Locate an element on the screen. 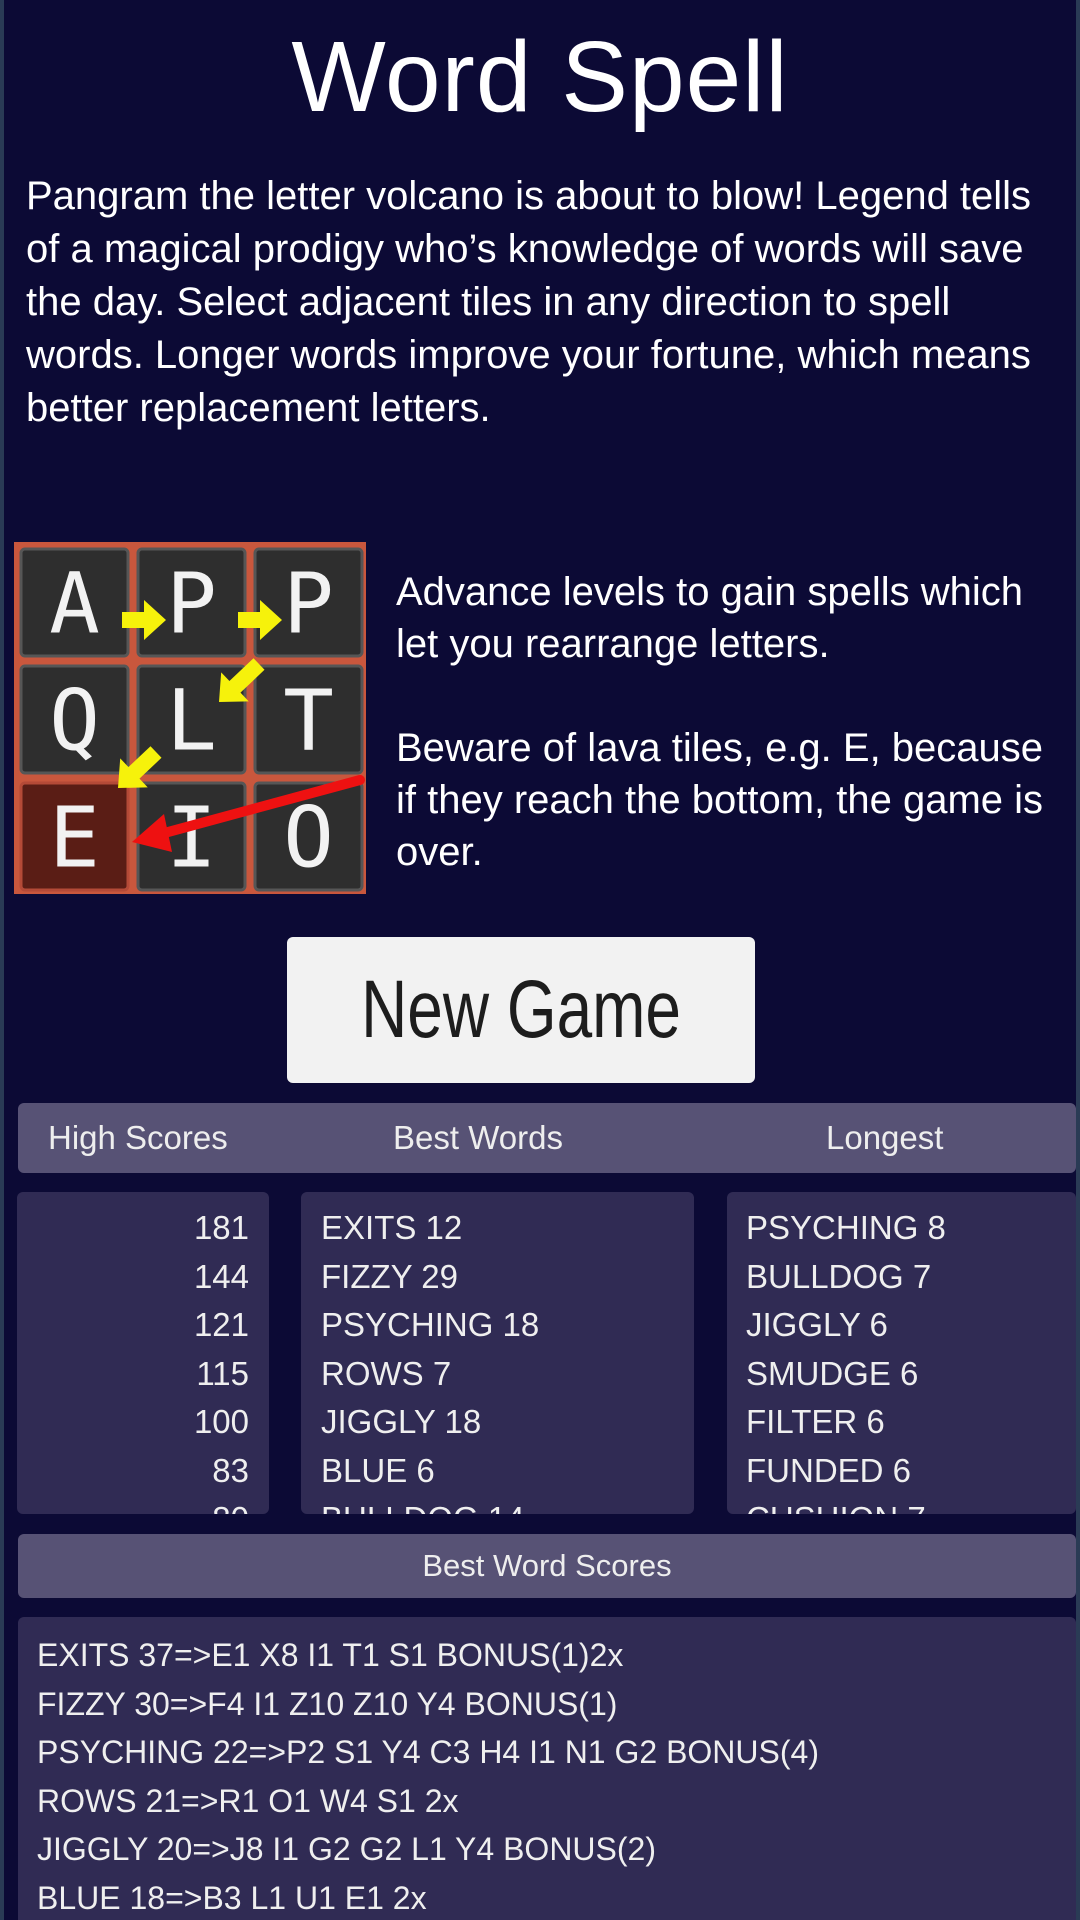  tile-grid-illustration: A P PQ L TE I O is located at coordinates (190, 718).